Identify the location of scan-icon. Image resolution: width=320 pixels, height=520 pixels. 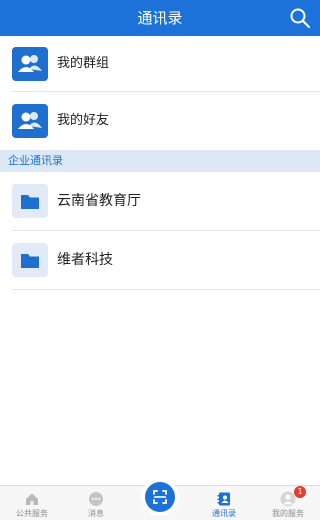
(160, 497).